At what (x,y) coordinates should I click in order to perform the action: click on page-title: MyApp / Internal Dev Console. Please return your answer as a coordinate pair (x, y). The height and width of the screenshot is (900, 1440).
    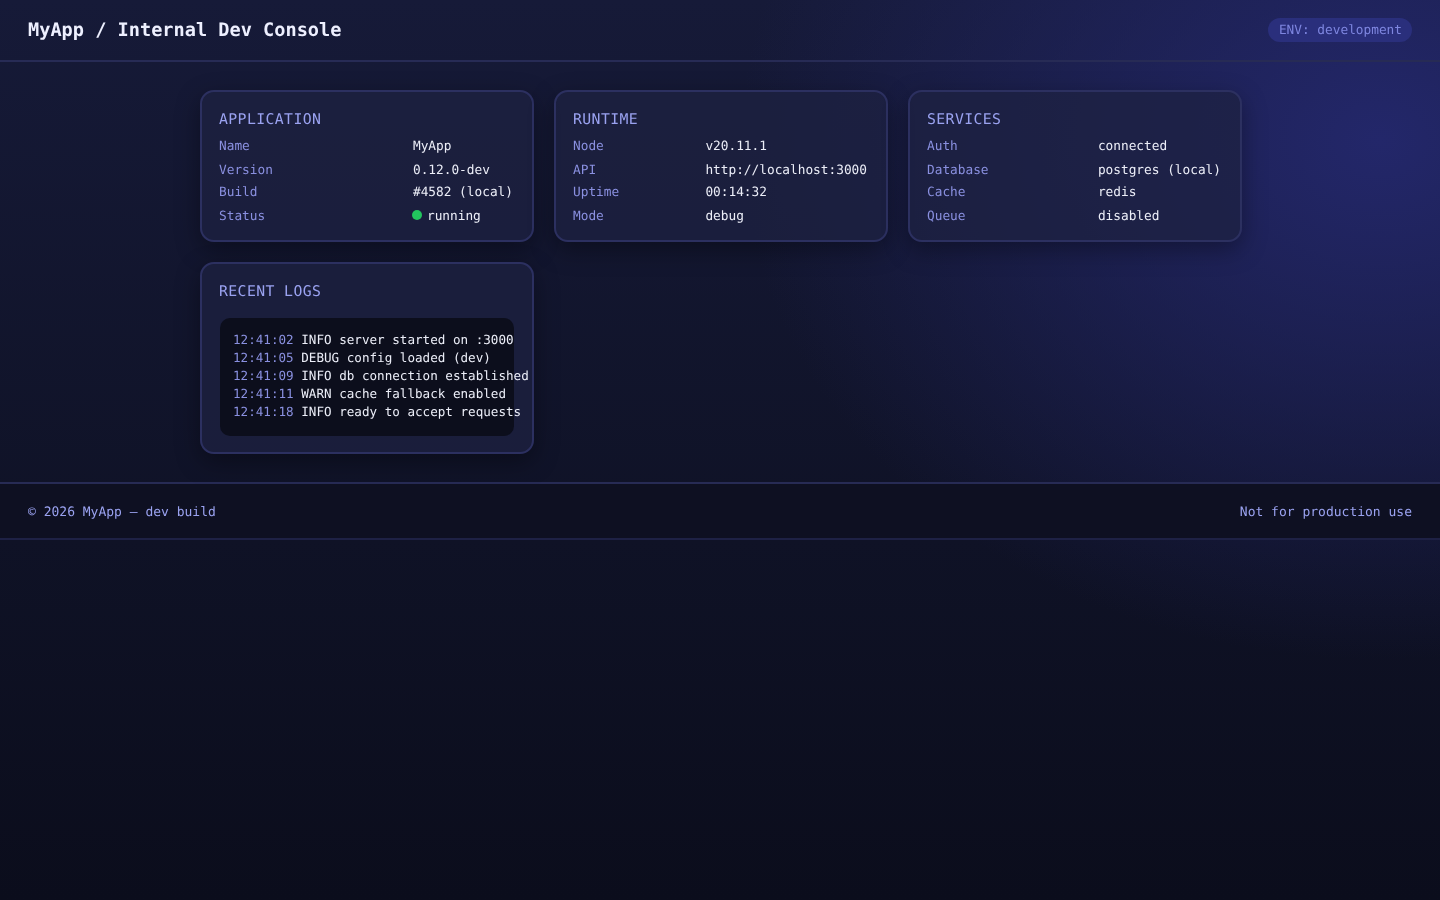
    Looking at the image, I should click on (185, 30).